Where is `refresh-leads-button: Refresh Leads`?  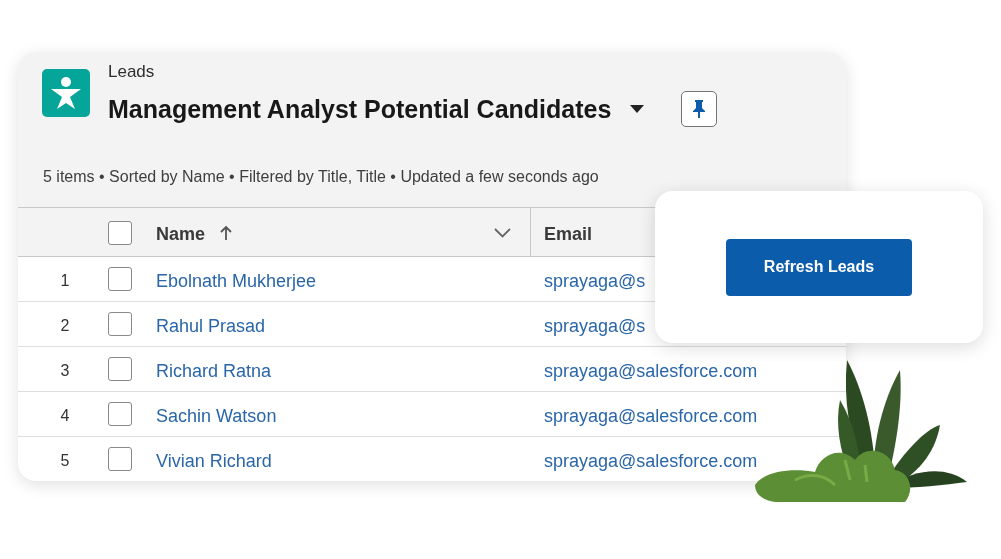 refresh-leads-button: Refresh Leads is located at coordinates (819, 267).